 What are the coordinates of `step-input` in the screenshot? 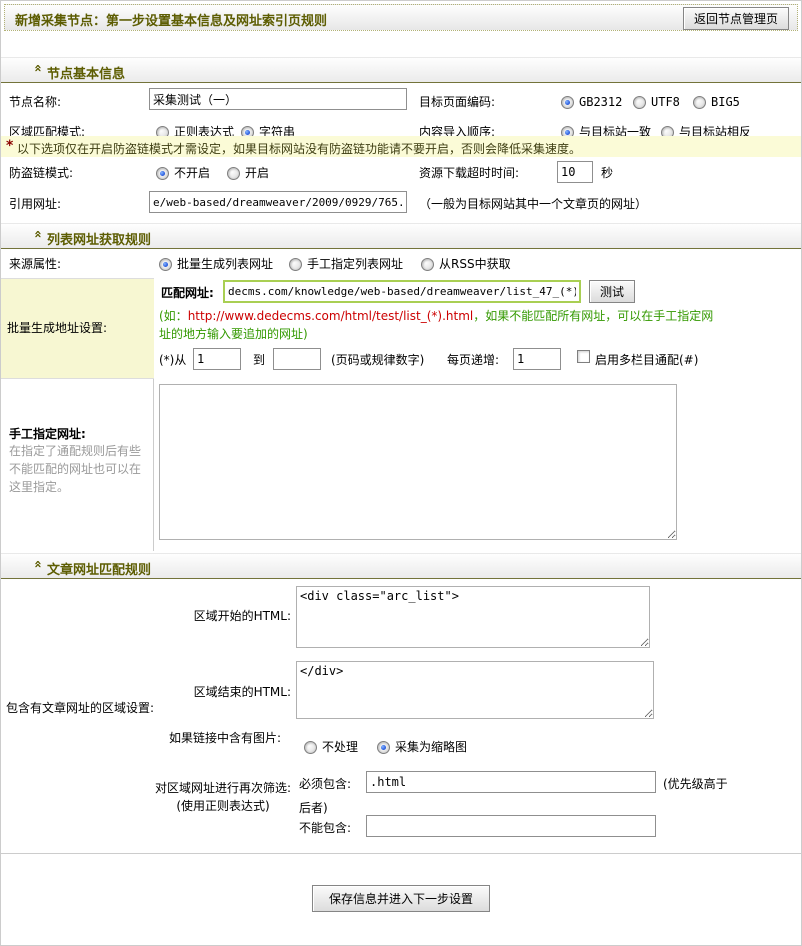 It's located at (537, 359).